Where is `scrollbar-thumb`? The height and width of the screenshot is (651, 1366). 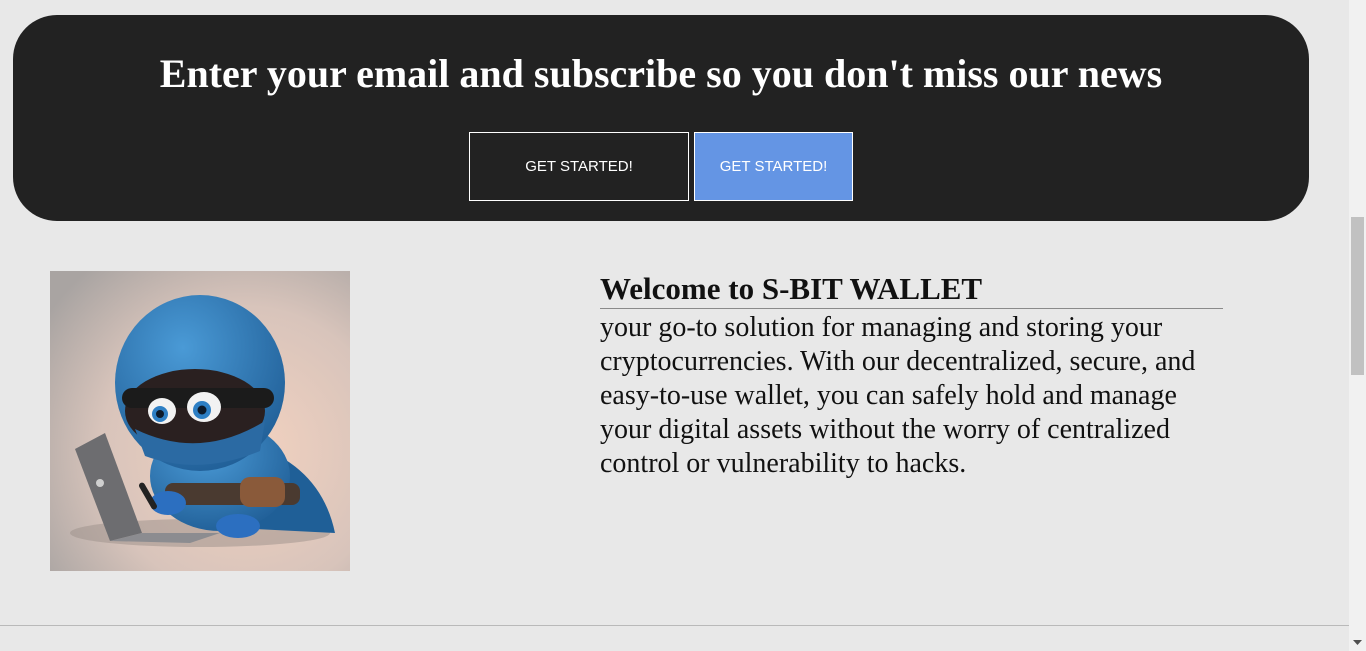
scrollbar-thumb is located at coordinates (1357, 296).